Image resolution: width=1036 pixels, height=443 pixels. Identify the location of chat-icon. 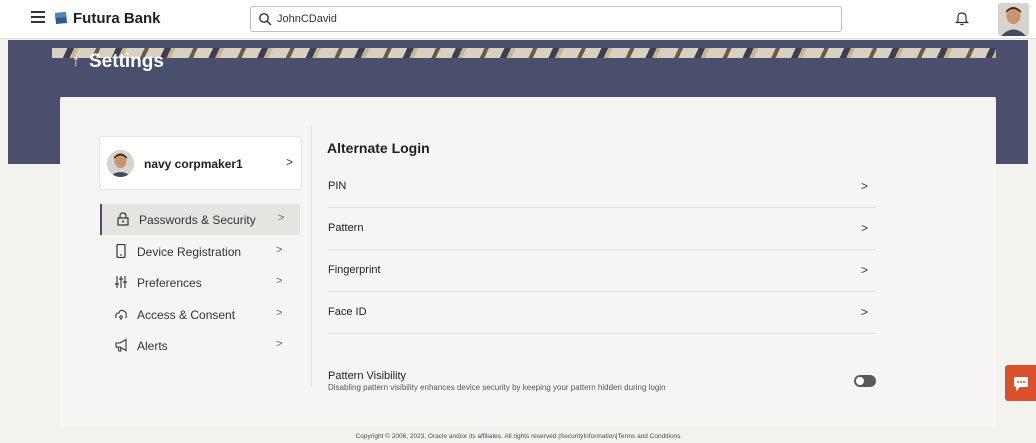
(1021, 384).